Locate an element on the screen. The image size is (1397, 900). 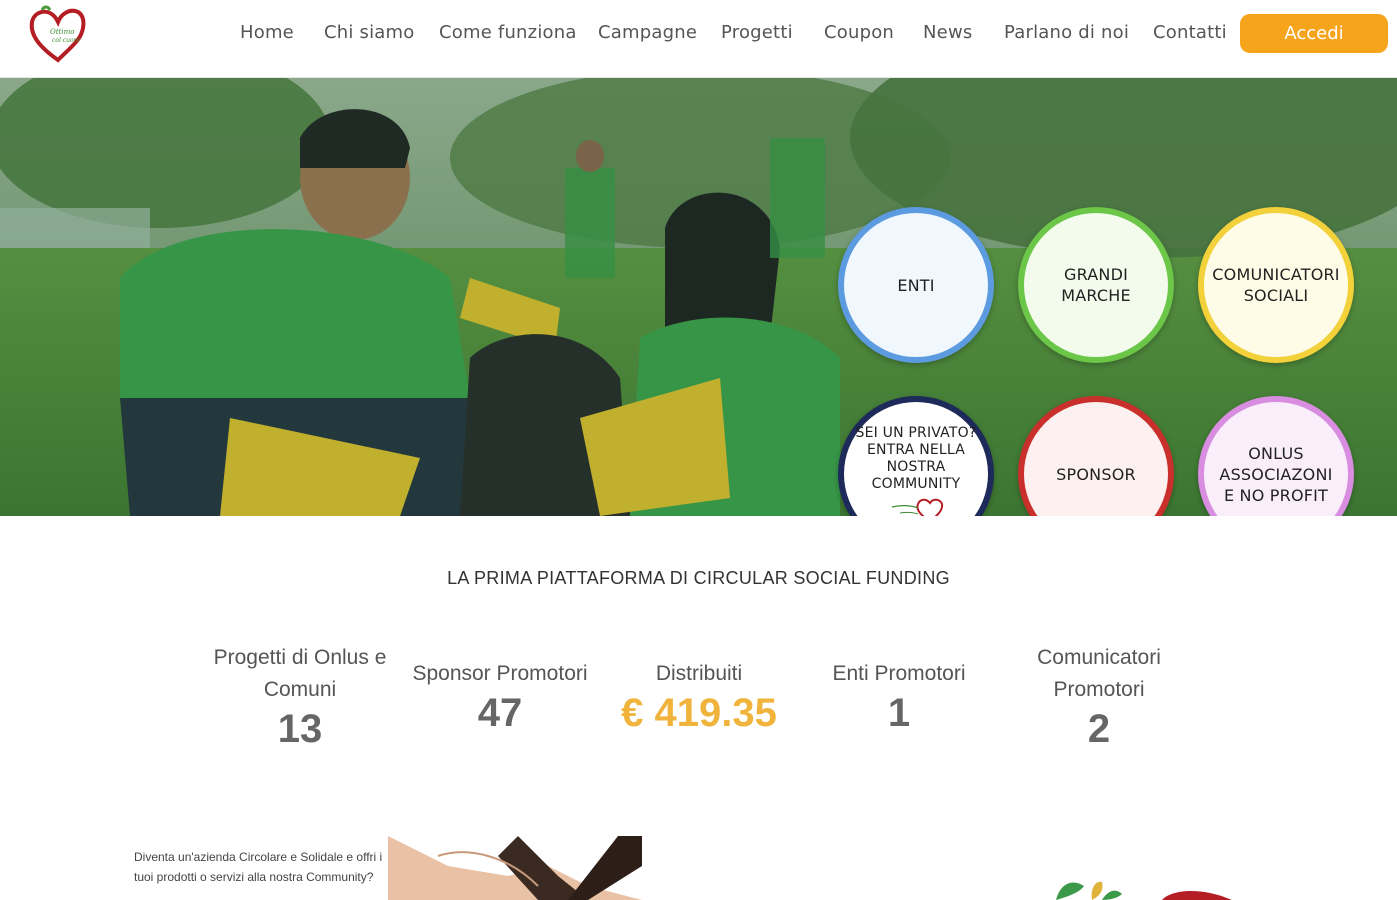
stat-label: Enti Promotori is located at coordinates (899, 673).